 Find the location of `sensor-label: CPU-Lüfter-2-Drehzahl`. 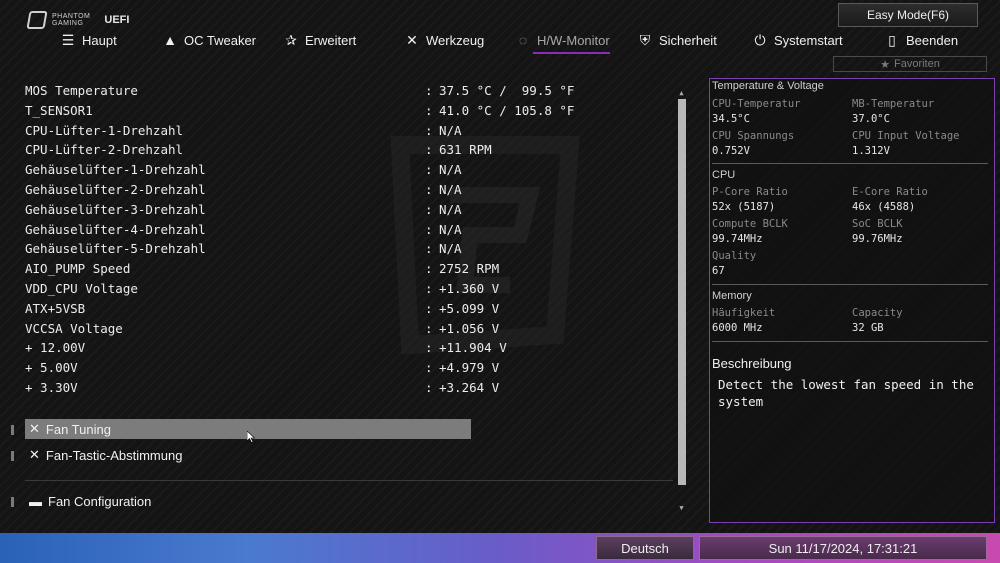

sensor-label: CPU-Lüfter-2-Drehzahl is located at coordinates (104, 150).